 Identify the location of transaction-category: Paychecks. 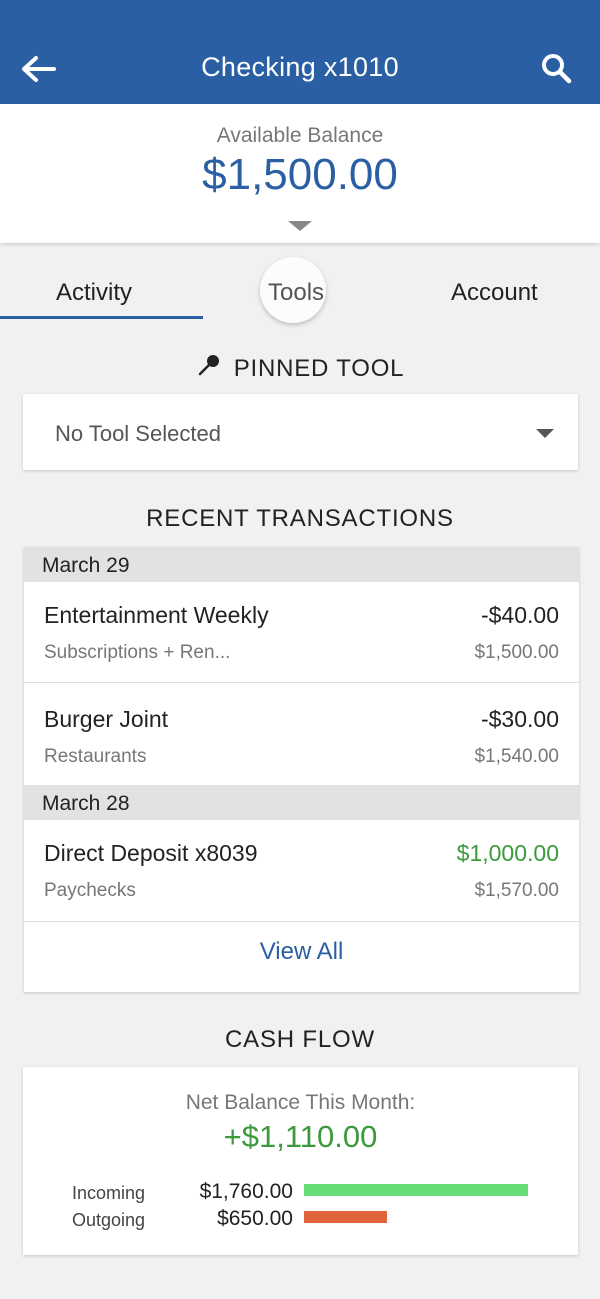
(90, 890).